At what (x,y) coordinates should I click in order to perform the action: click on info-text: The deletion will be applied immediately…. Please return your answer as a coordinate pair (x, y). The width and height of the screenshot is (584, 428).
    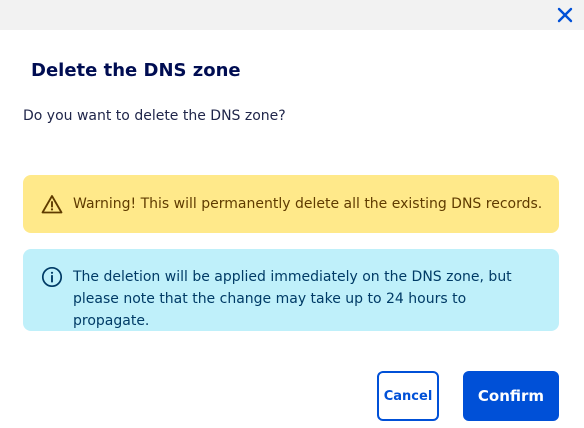
    Looking at the image, I should click on (292, 299).